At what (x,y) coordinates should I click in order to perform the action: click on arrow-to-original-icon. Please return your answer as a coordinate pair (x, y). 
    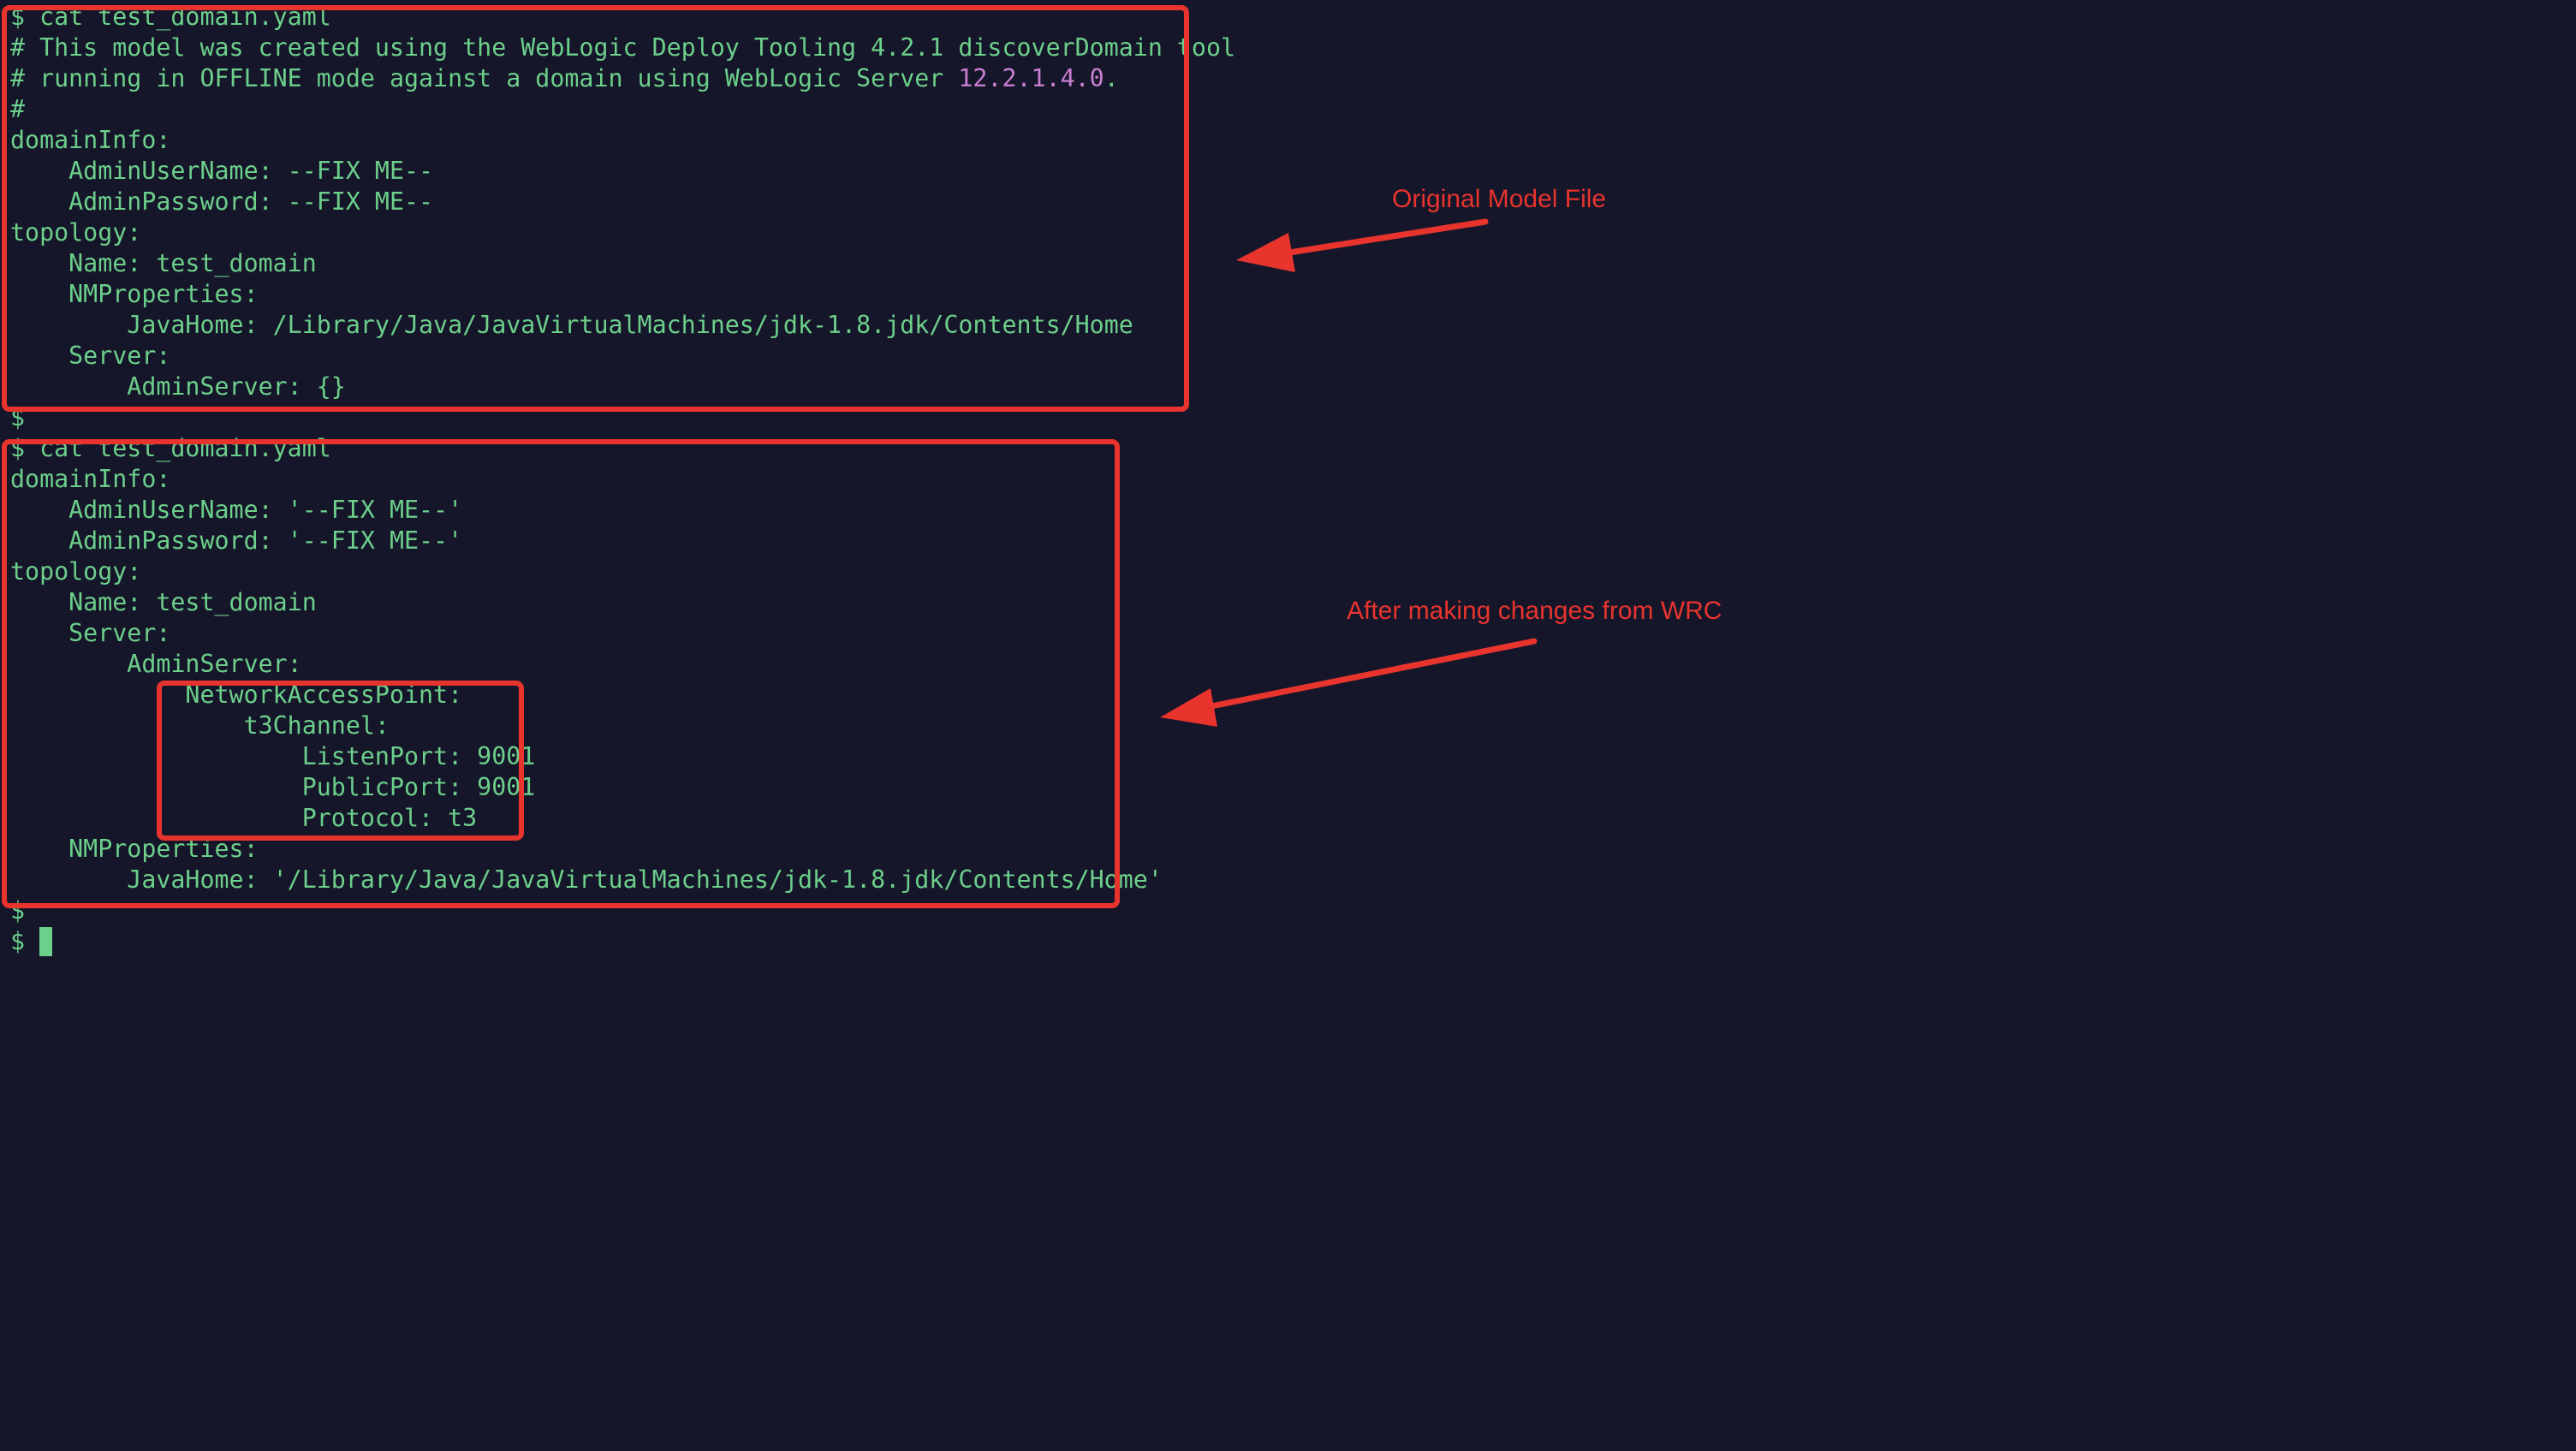
    Looking at the image, I should click on (1362, 245).